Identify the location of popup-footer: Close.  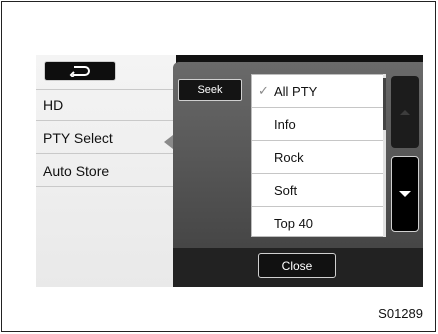
(298, 267).